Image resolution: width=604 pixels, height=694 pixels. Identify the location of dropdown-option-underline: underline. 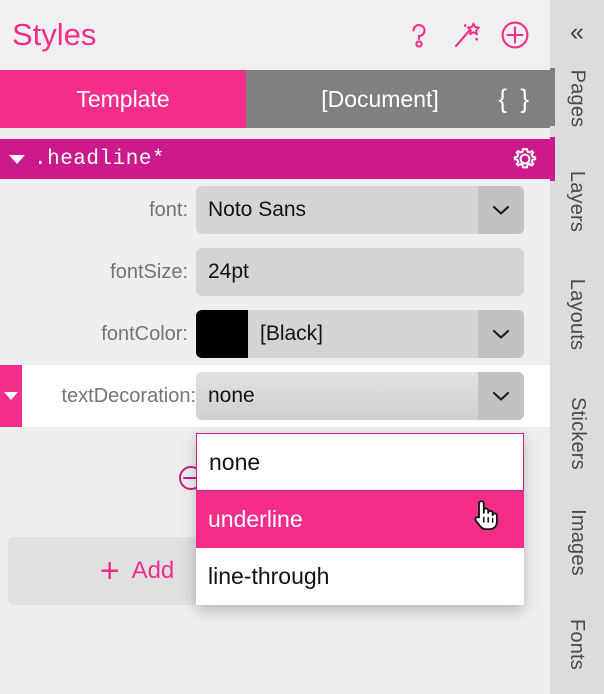
(360, 519).